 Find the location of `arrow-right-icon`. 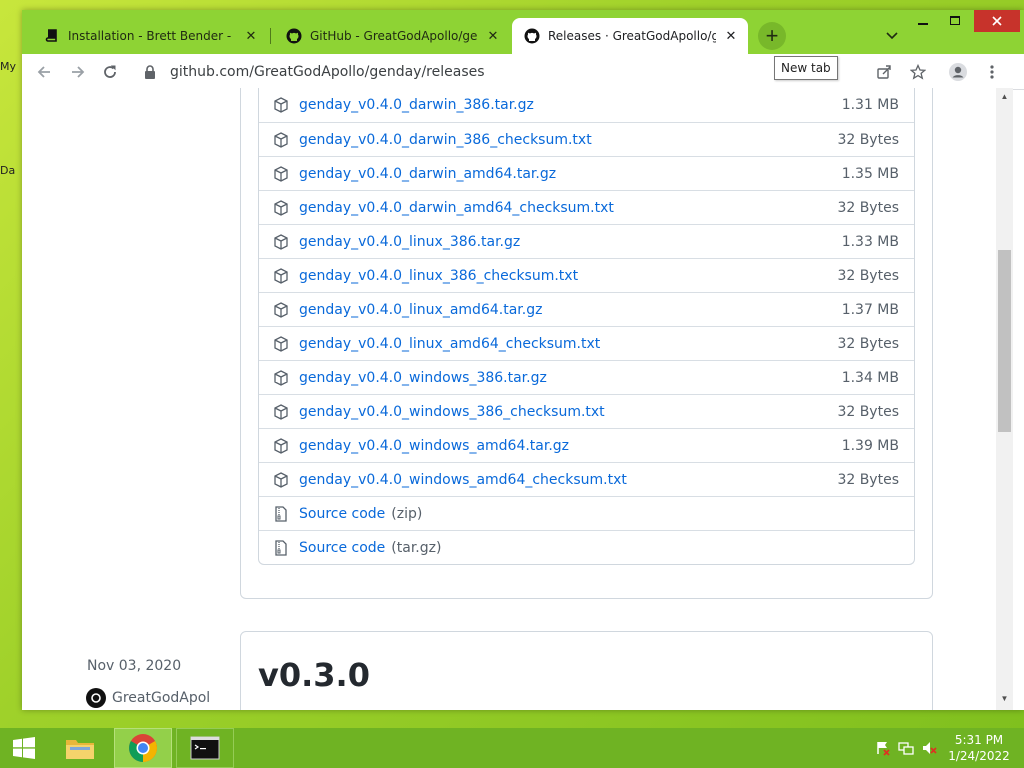

arrow-right-icon is located at coordinates (78, 72).